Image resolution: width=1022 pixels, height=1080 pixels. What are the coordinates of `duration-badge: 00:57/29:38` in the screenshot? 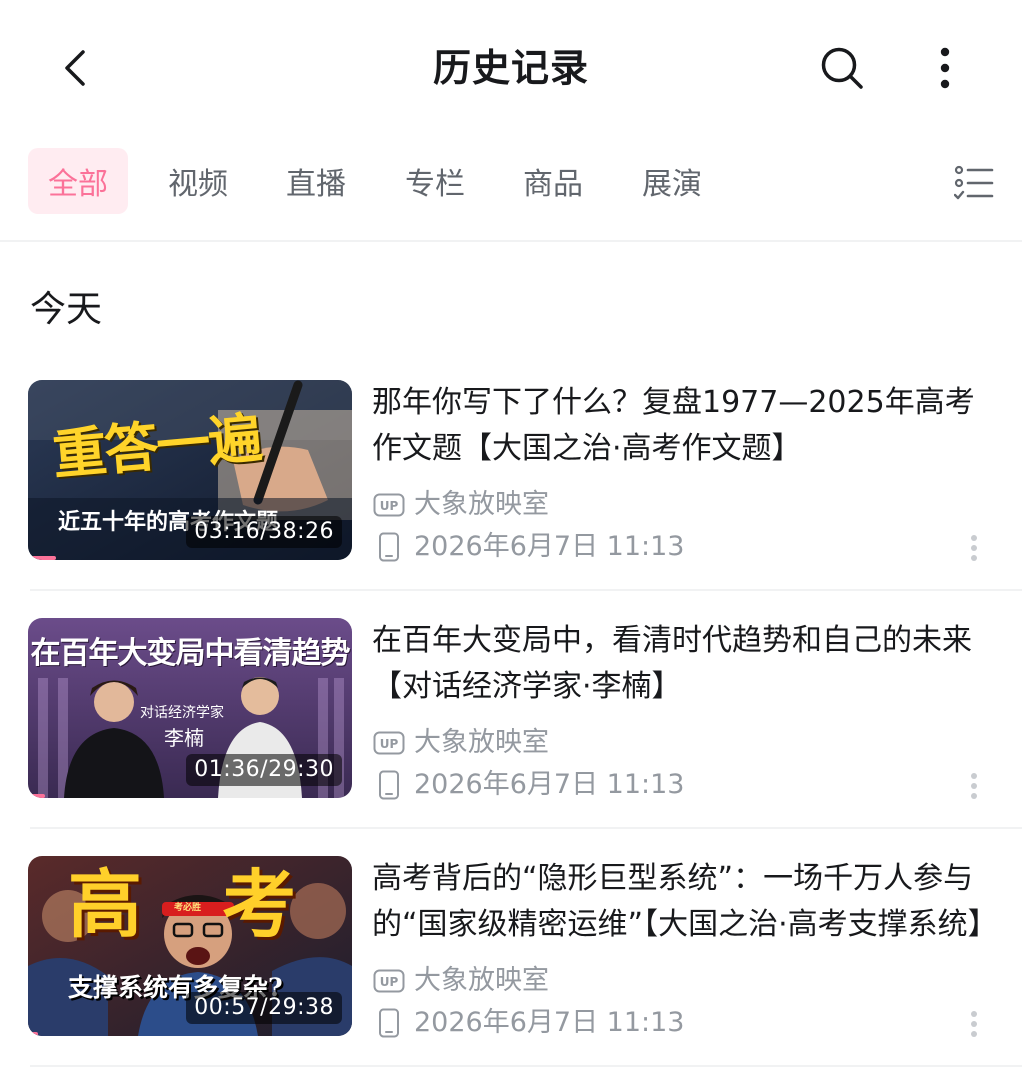 It's located at (264, 1008).